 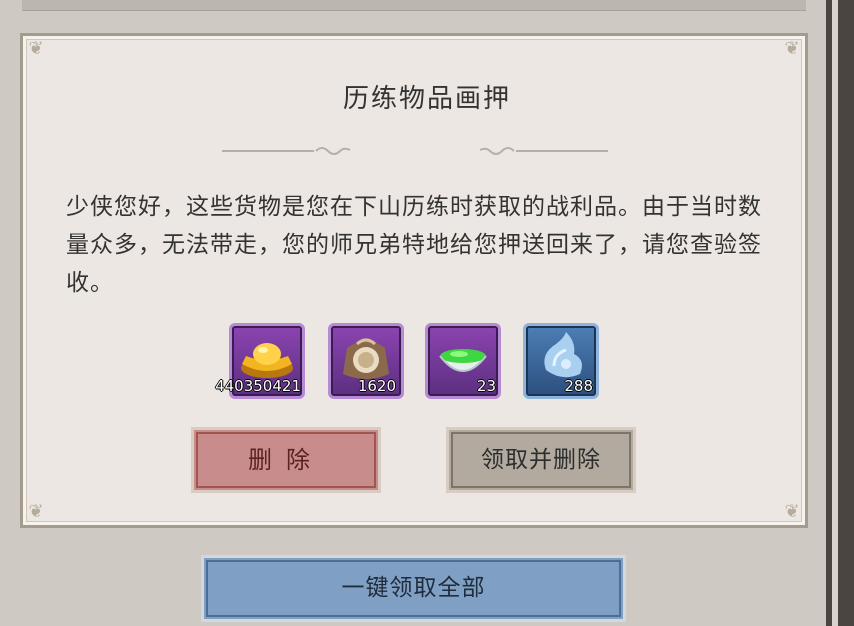 I want to click on reward-count-gold: 440350421, so click(x=258, y=386).